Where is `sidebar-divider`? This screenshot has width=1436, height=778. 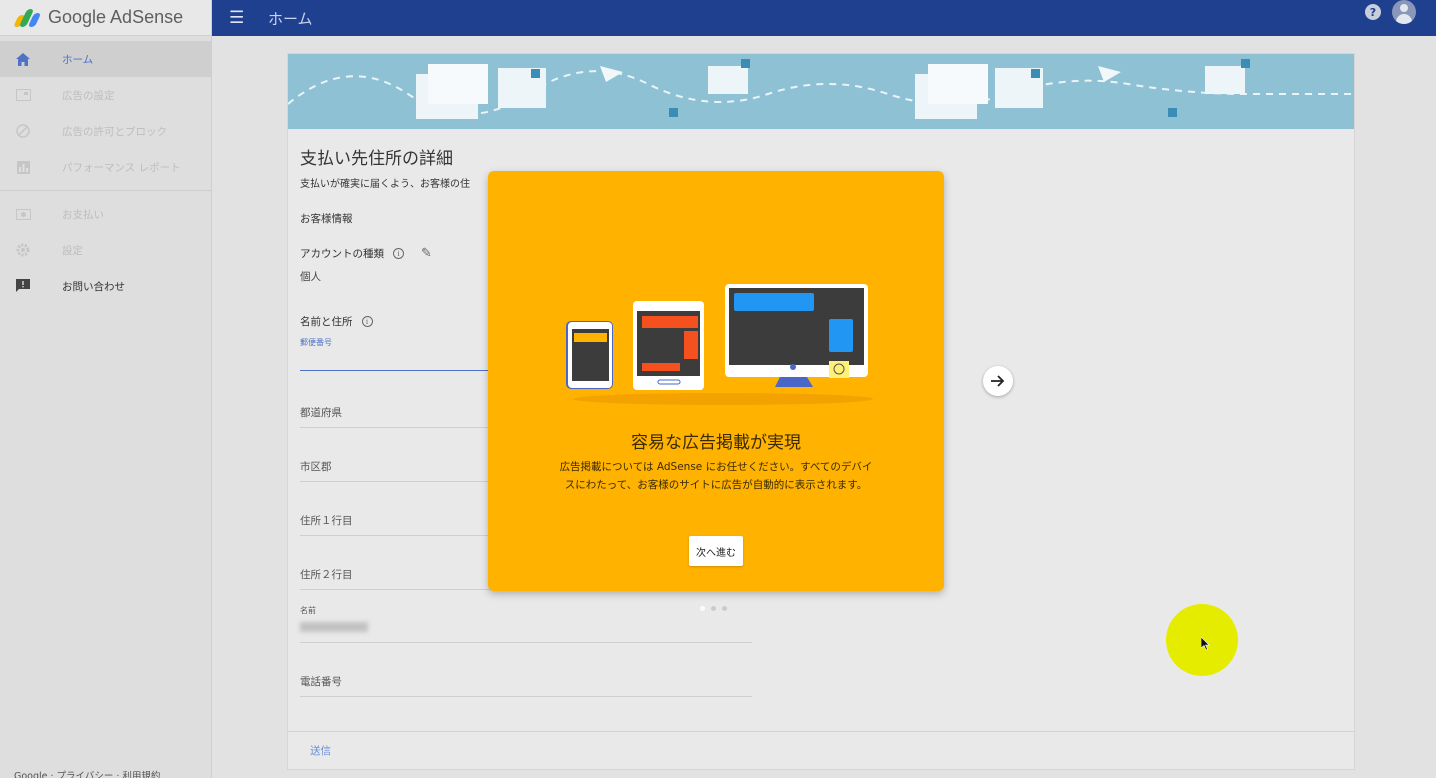
sidebar-divider is located at coordinates (105, 190).